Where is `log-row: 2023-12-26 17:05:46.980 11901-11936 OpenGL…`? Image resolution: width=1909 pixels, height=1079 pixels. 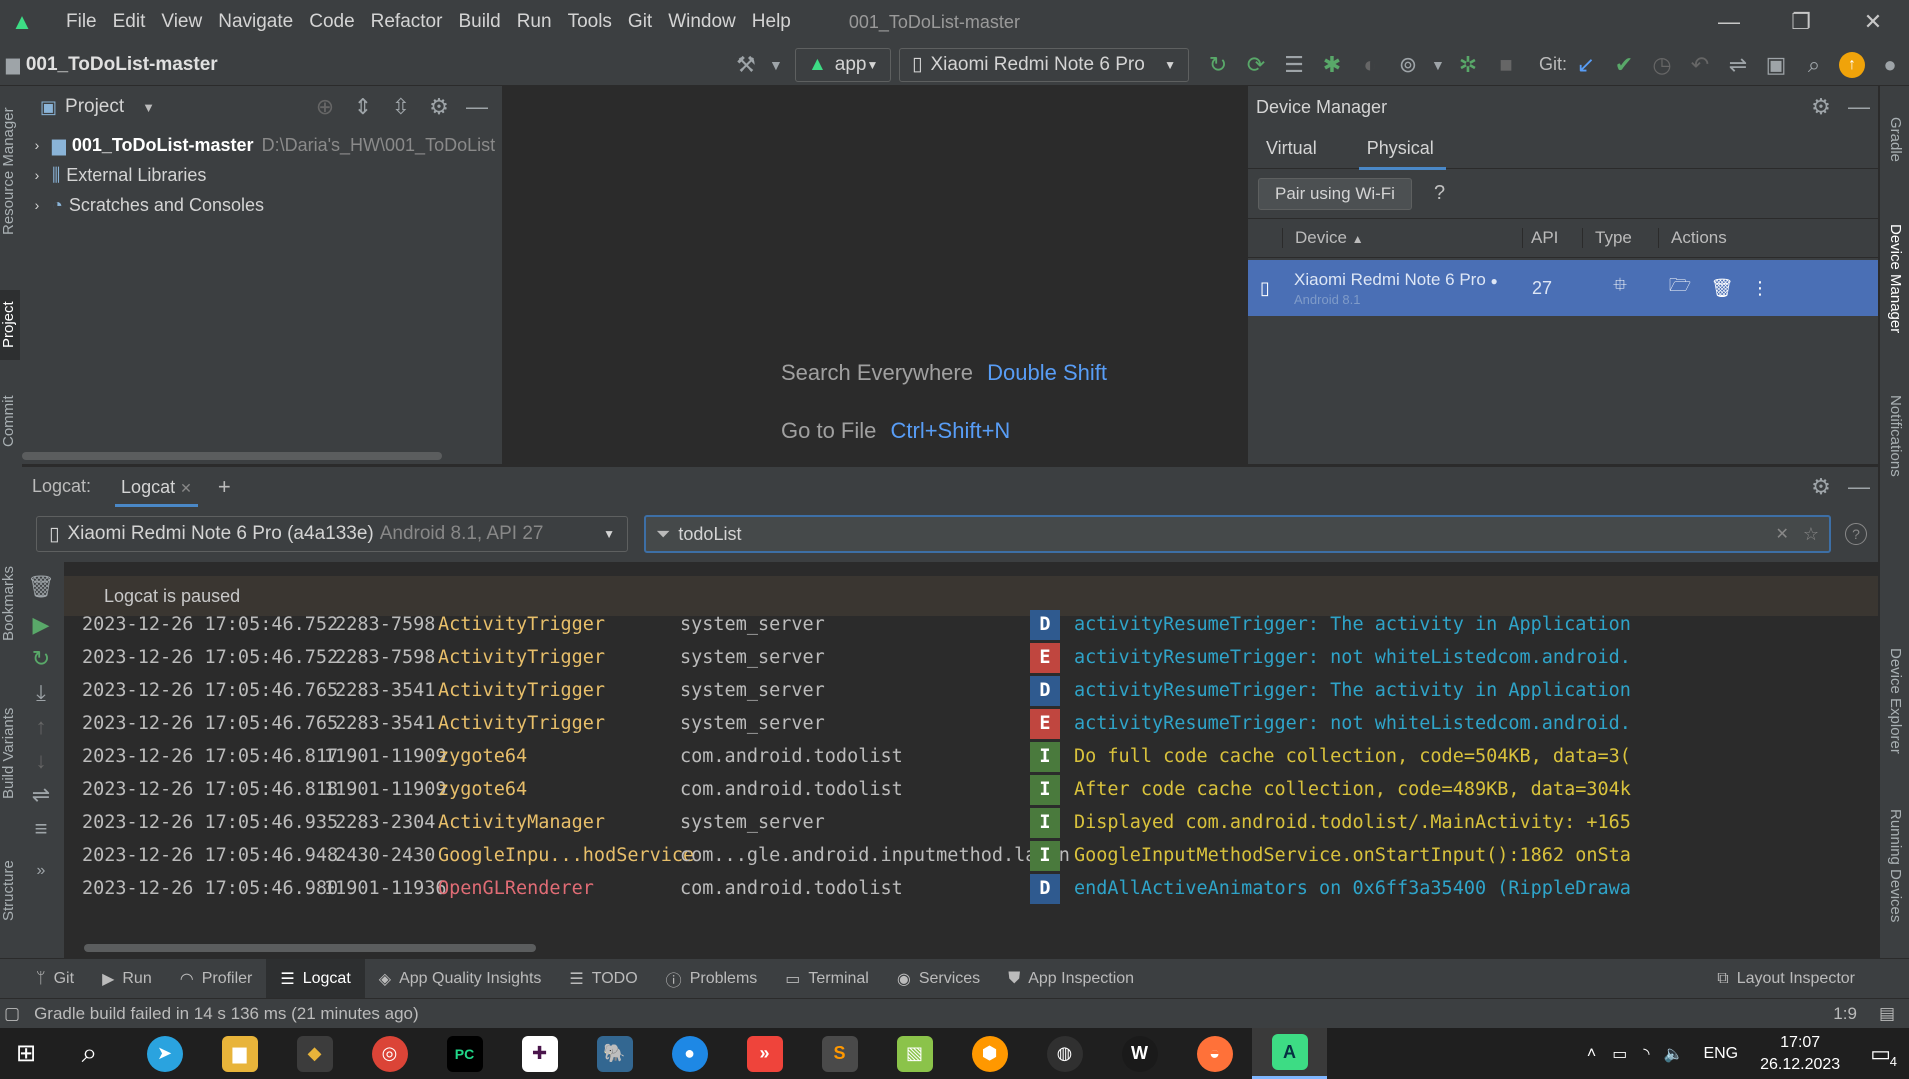
log-row: 2023-12-26 17:05:46.980 11901-11936 OpenGL… is located at coordinates (980, 888).